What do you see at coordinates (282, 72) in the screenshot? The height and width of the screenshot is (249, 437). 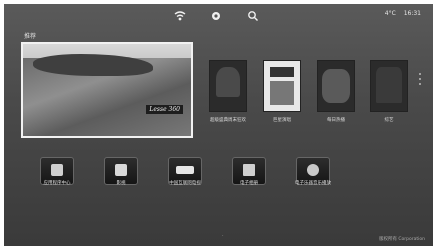 I see `poster-2-block-top` at bounding box center [282, 72].